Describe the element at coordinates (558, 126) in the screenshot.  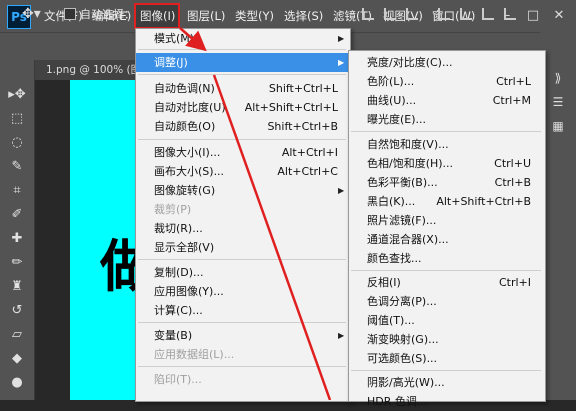
I see `properties-panel-icon: ▦` at that location.